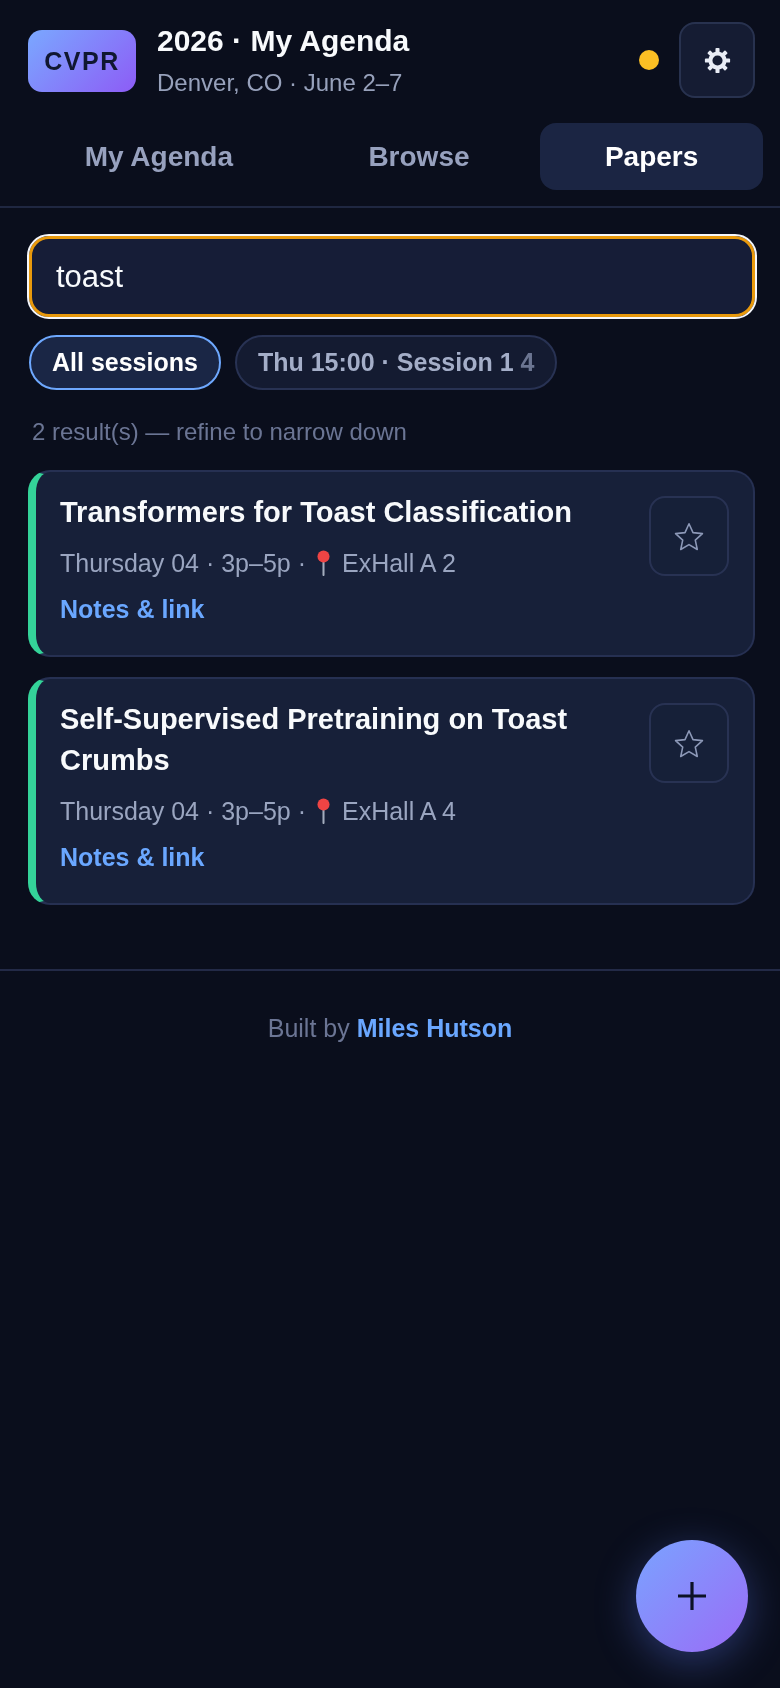 The width and height of the screenshot is (780, 1688). Describe the element at coordinates (280, 83) in the screenshot. I see `event-location-dates: Denver, CO · June 2–7` at that location.